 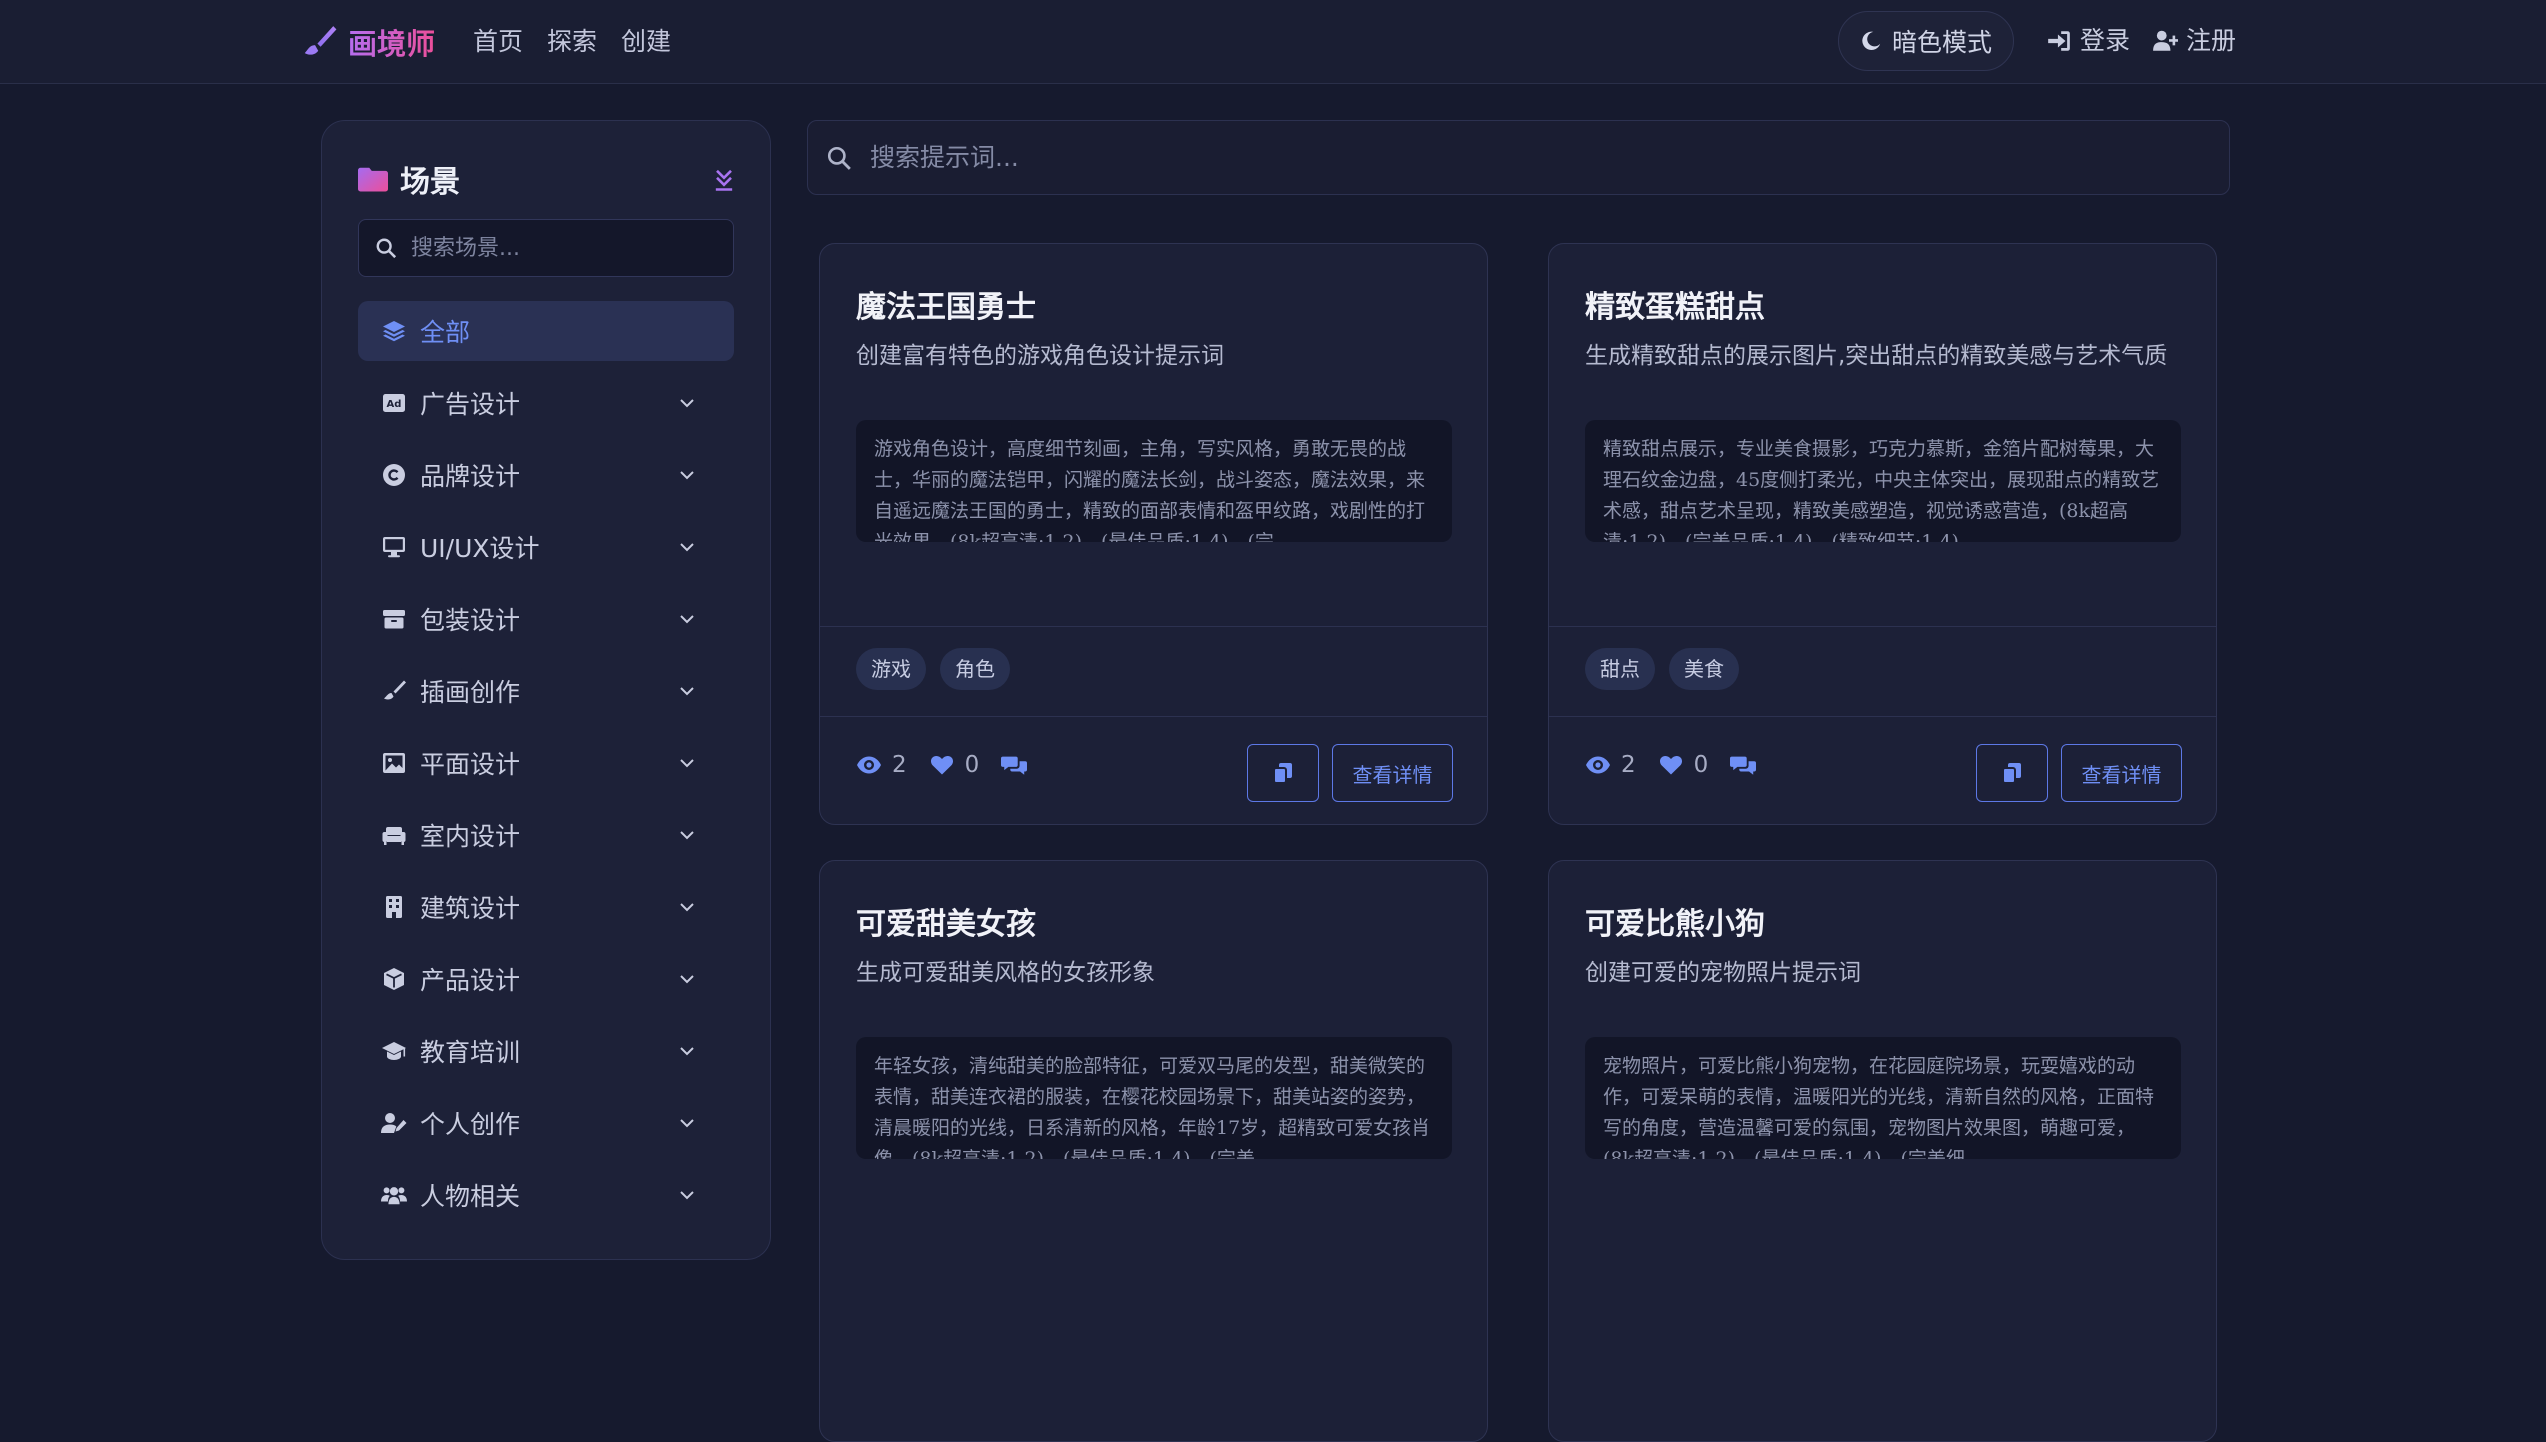 What do you see at coordinates (546, 403) in the screenshot?
I see `sidebar-category-item: Ad 广告设计` at bounding box center [546, 403].